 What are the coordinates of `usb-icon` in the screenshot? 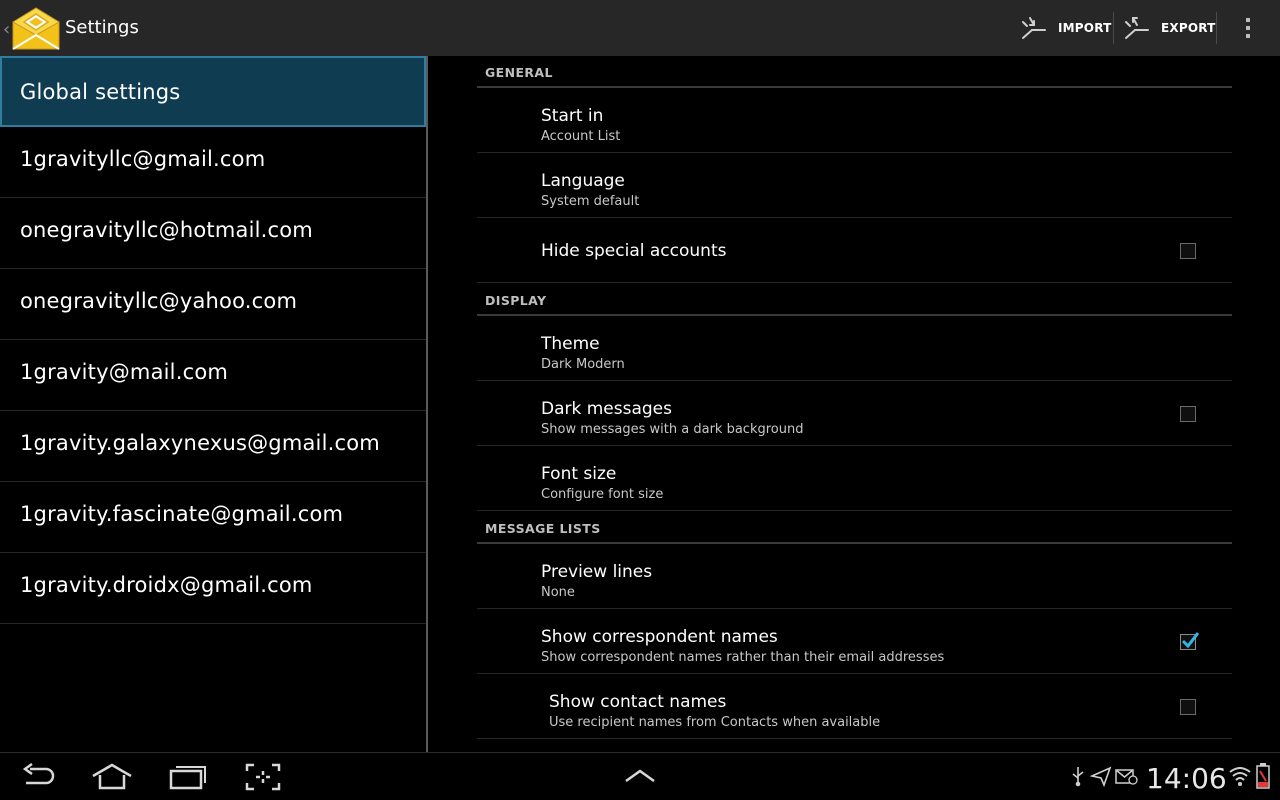 It's located at (1078, 777).